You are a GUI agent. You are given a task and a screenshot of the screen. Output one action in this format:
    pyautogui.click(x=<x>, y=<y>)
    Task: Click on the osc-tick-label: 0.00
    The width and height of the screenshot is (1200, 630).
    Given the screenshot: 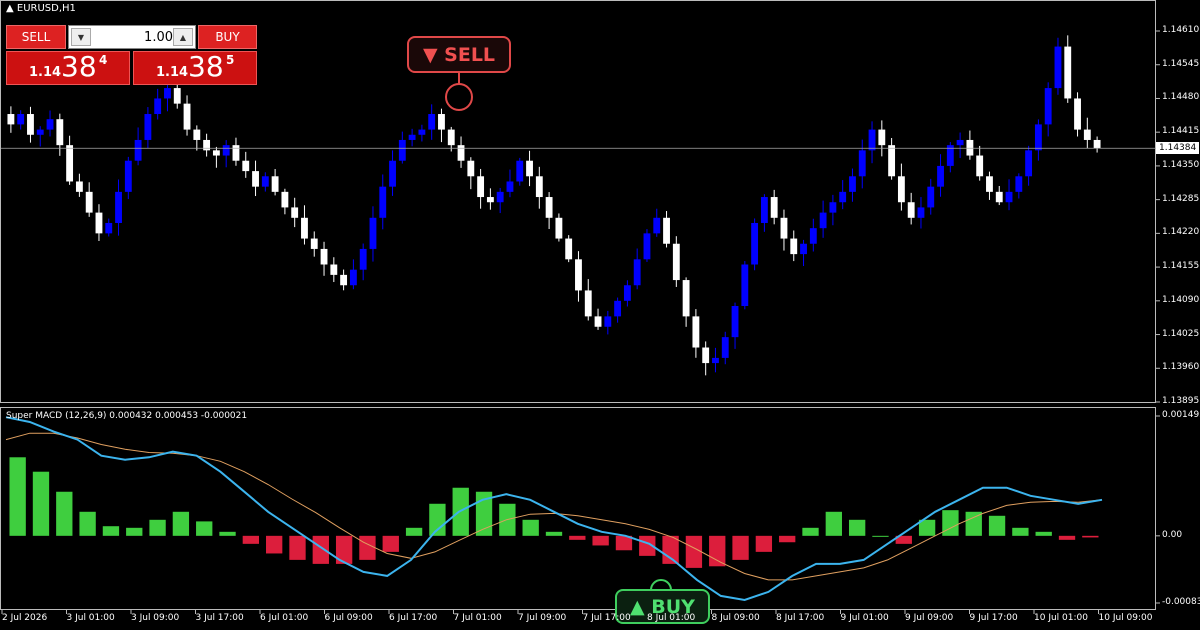 What is the action you would take?
    pyautogui.click(x=1172, y=534)
    